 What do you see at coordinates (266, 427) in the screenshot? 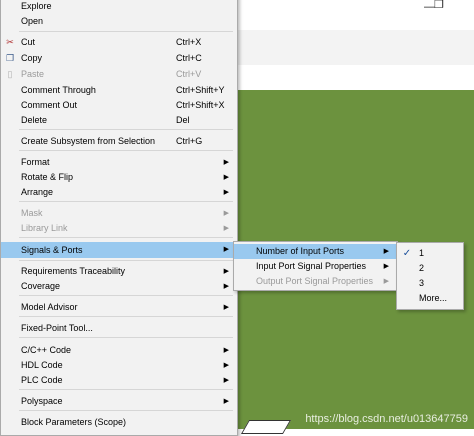
I see `scope-block` at bounding box center [266, 427].